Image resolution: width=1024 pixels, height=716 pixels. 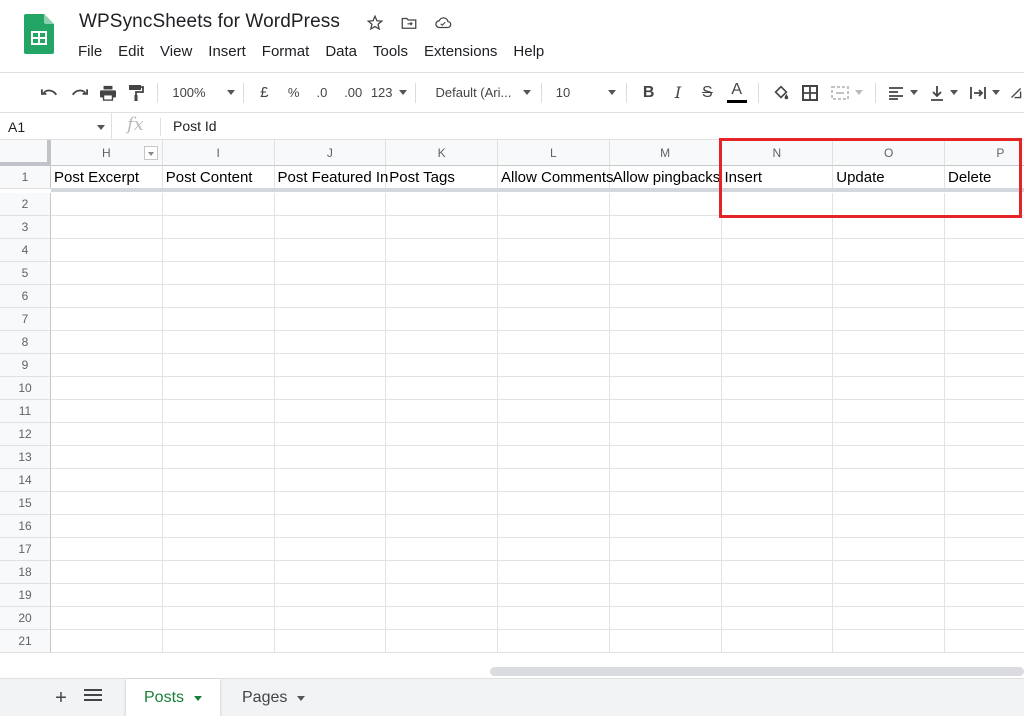 What do you see at coordinates (984, 177) in the screenshot?
I see `cell-p1: Delete` at bounding box center [984, 177].